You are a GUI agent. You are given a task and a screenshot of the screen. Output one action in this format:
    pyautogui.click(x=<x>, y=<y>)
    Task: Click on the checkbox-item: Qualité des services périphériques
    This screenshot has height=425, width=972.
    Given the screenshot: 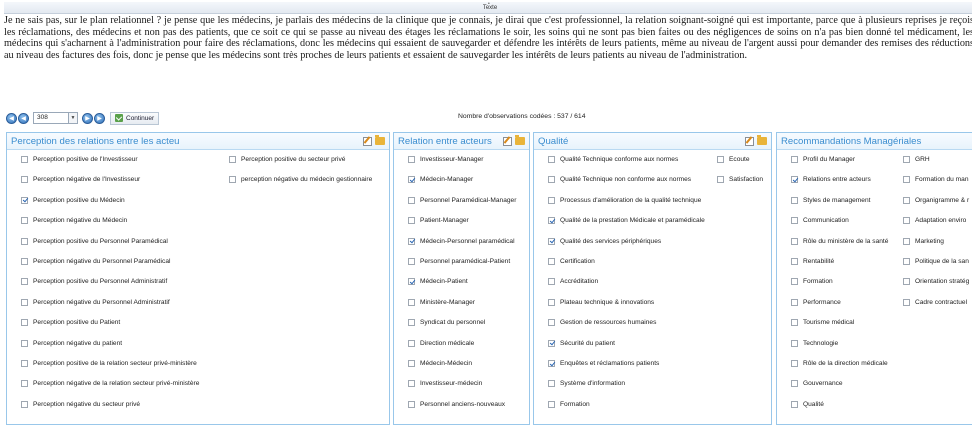 What is the action you would take?
    pyautogui.click(x=604, y=241)
    